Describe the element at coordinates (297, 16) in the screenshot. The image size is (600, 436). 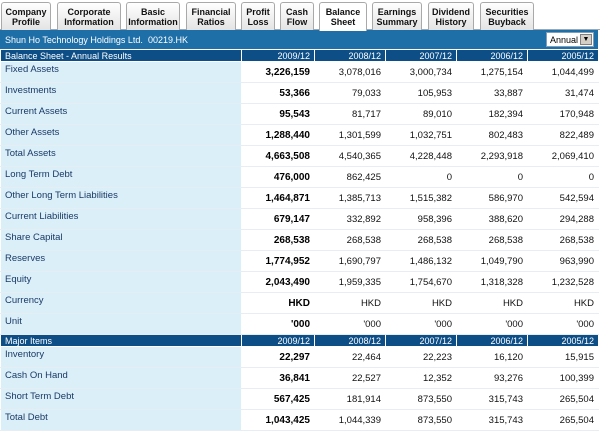
I see `tab-cash-flow: Cash Flow` at that location.